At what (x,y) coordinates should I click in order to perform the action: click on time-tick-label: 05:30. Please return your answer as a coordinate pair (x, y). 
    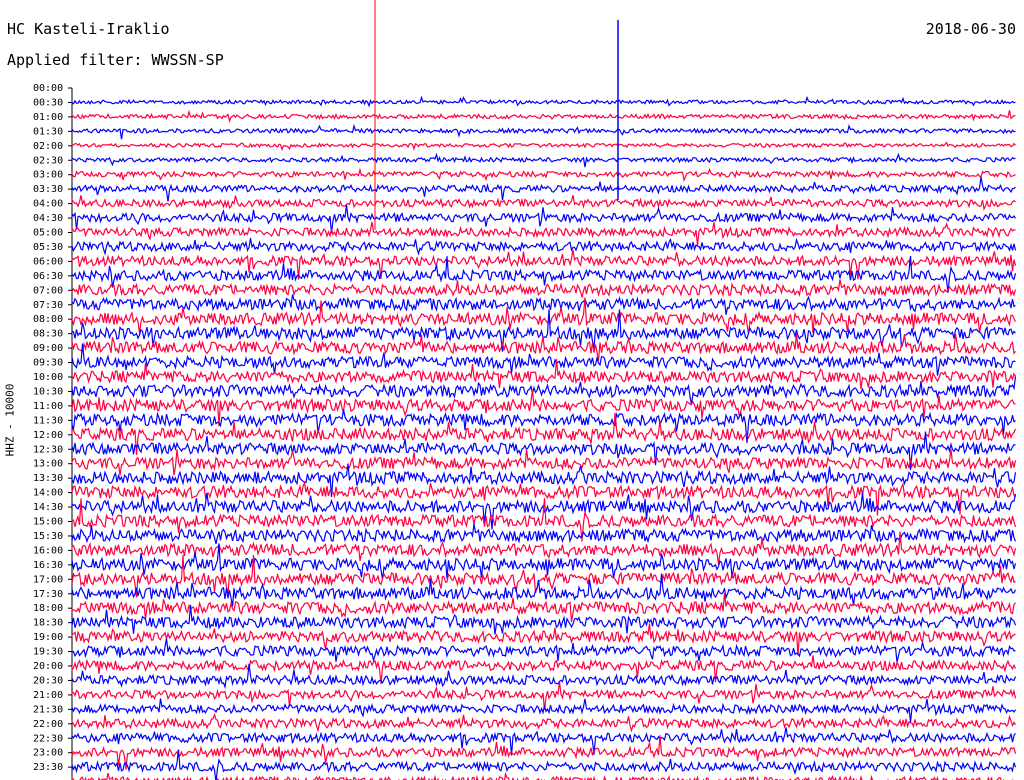
    Looking at the image, I should click on (48, 247).